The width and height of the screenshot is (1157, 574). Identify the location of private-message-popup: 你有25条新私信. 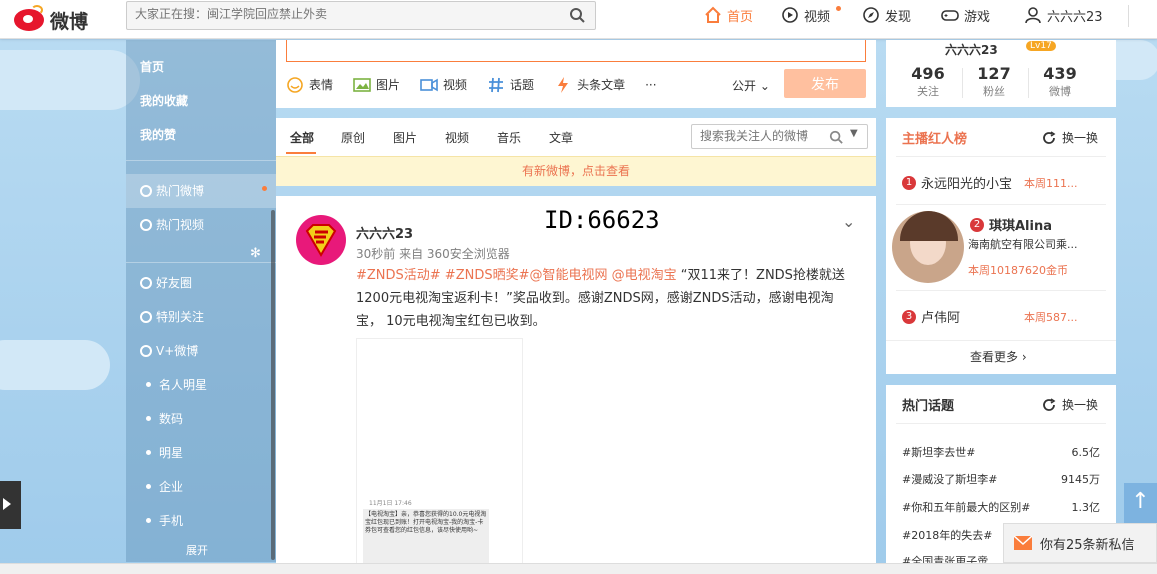
(1080, 543).